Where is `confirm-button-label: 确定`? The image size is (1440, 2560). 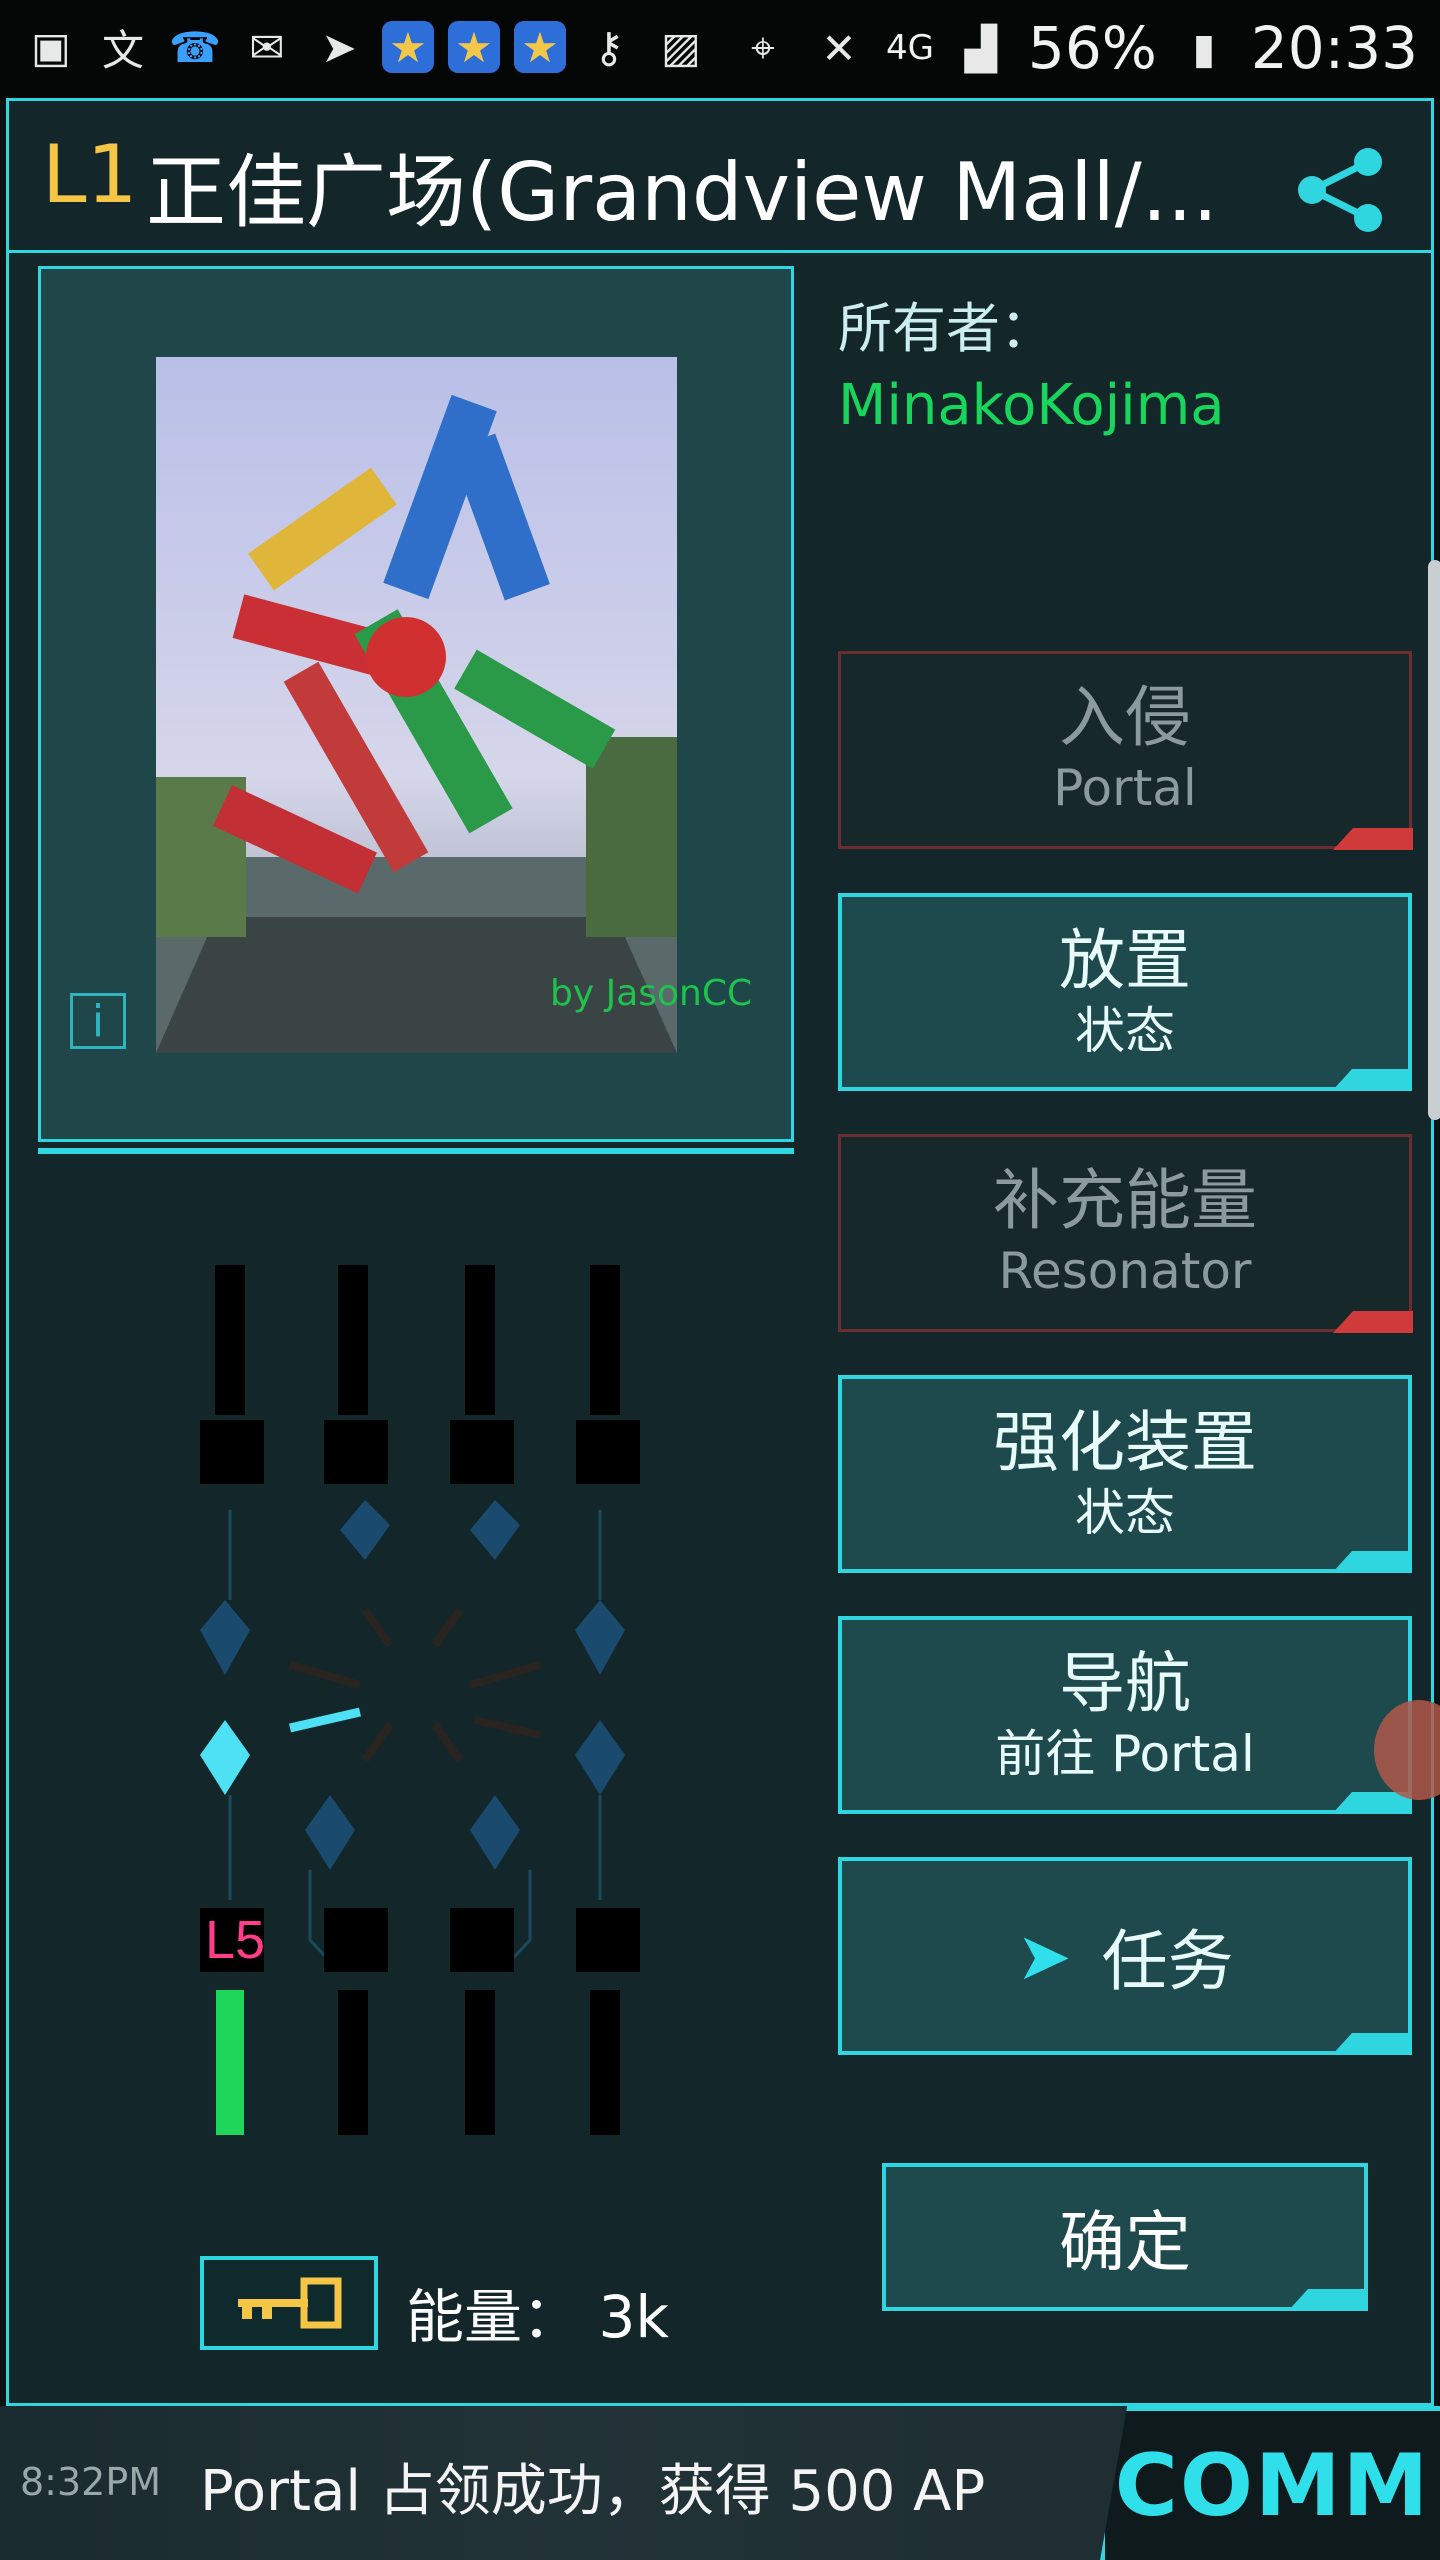 confirm-button-label: 确定 is located at coordinates (1125, 2242).